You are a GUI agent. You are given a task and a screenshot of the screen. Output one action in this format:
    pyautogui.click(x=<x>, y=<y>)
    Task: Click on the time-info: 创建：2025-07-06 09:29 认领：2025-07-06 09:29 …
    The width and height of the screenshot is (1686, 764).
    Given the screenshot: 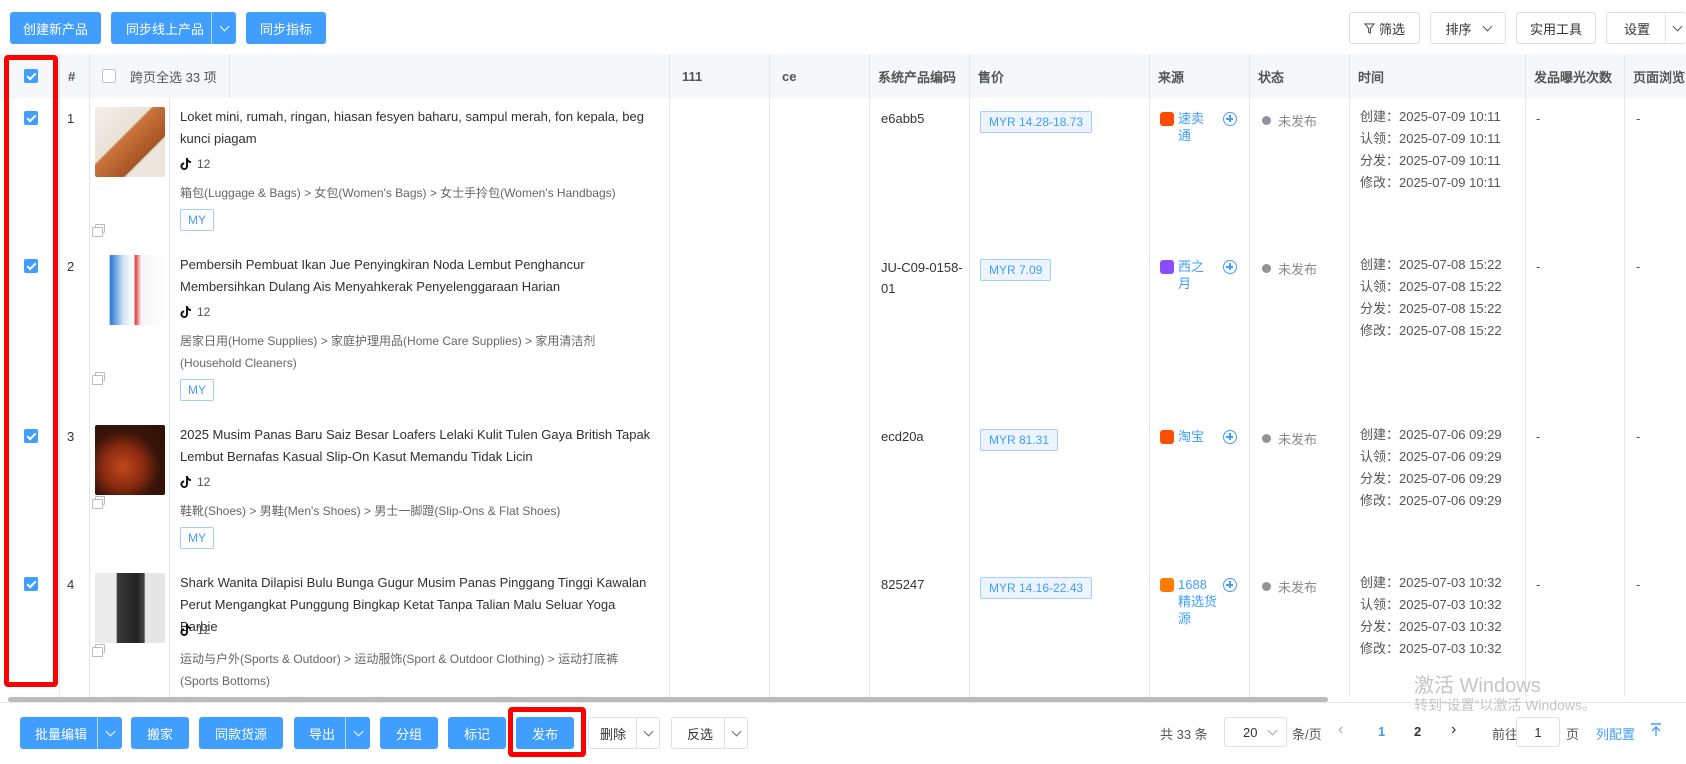 What is the action you would take?
    pyautogui.click(x=1431, y=468)
    